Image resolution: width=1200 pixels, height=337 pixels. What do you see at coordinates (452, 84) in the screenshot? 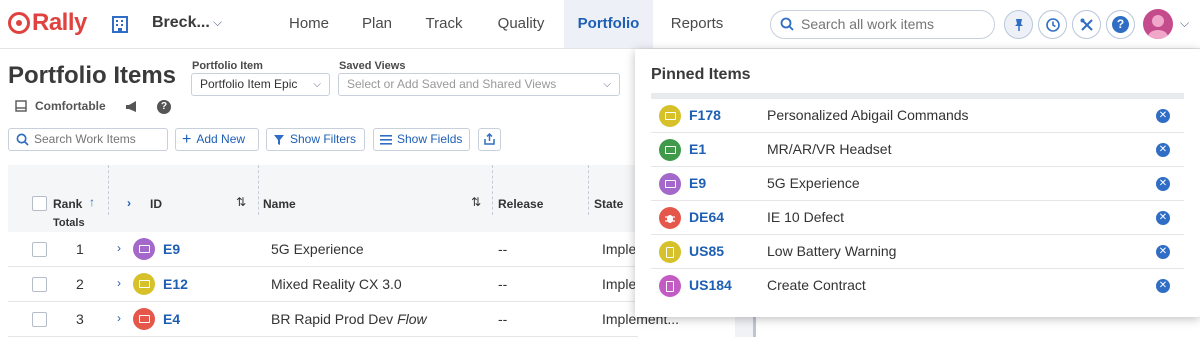
I see `saved-views-placeholder: Select or Add Saved and Shared Views` at bounding box center [452, 84].